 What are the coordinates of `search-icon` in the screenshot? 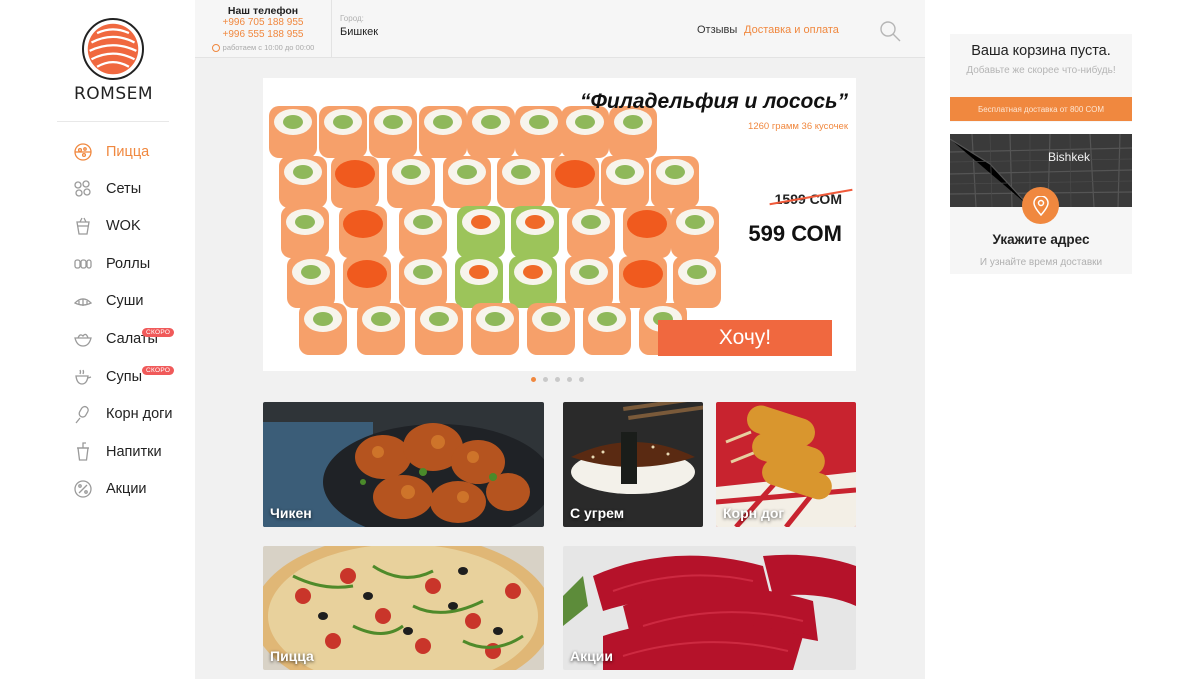 It's located at (890, 31).